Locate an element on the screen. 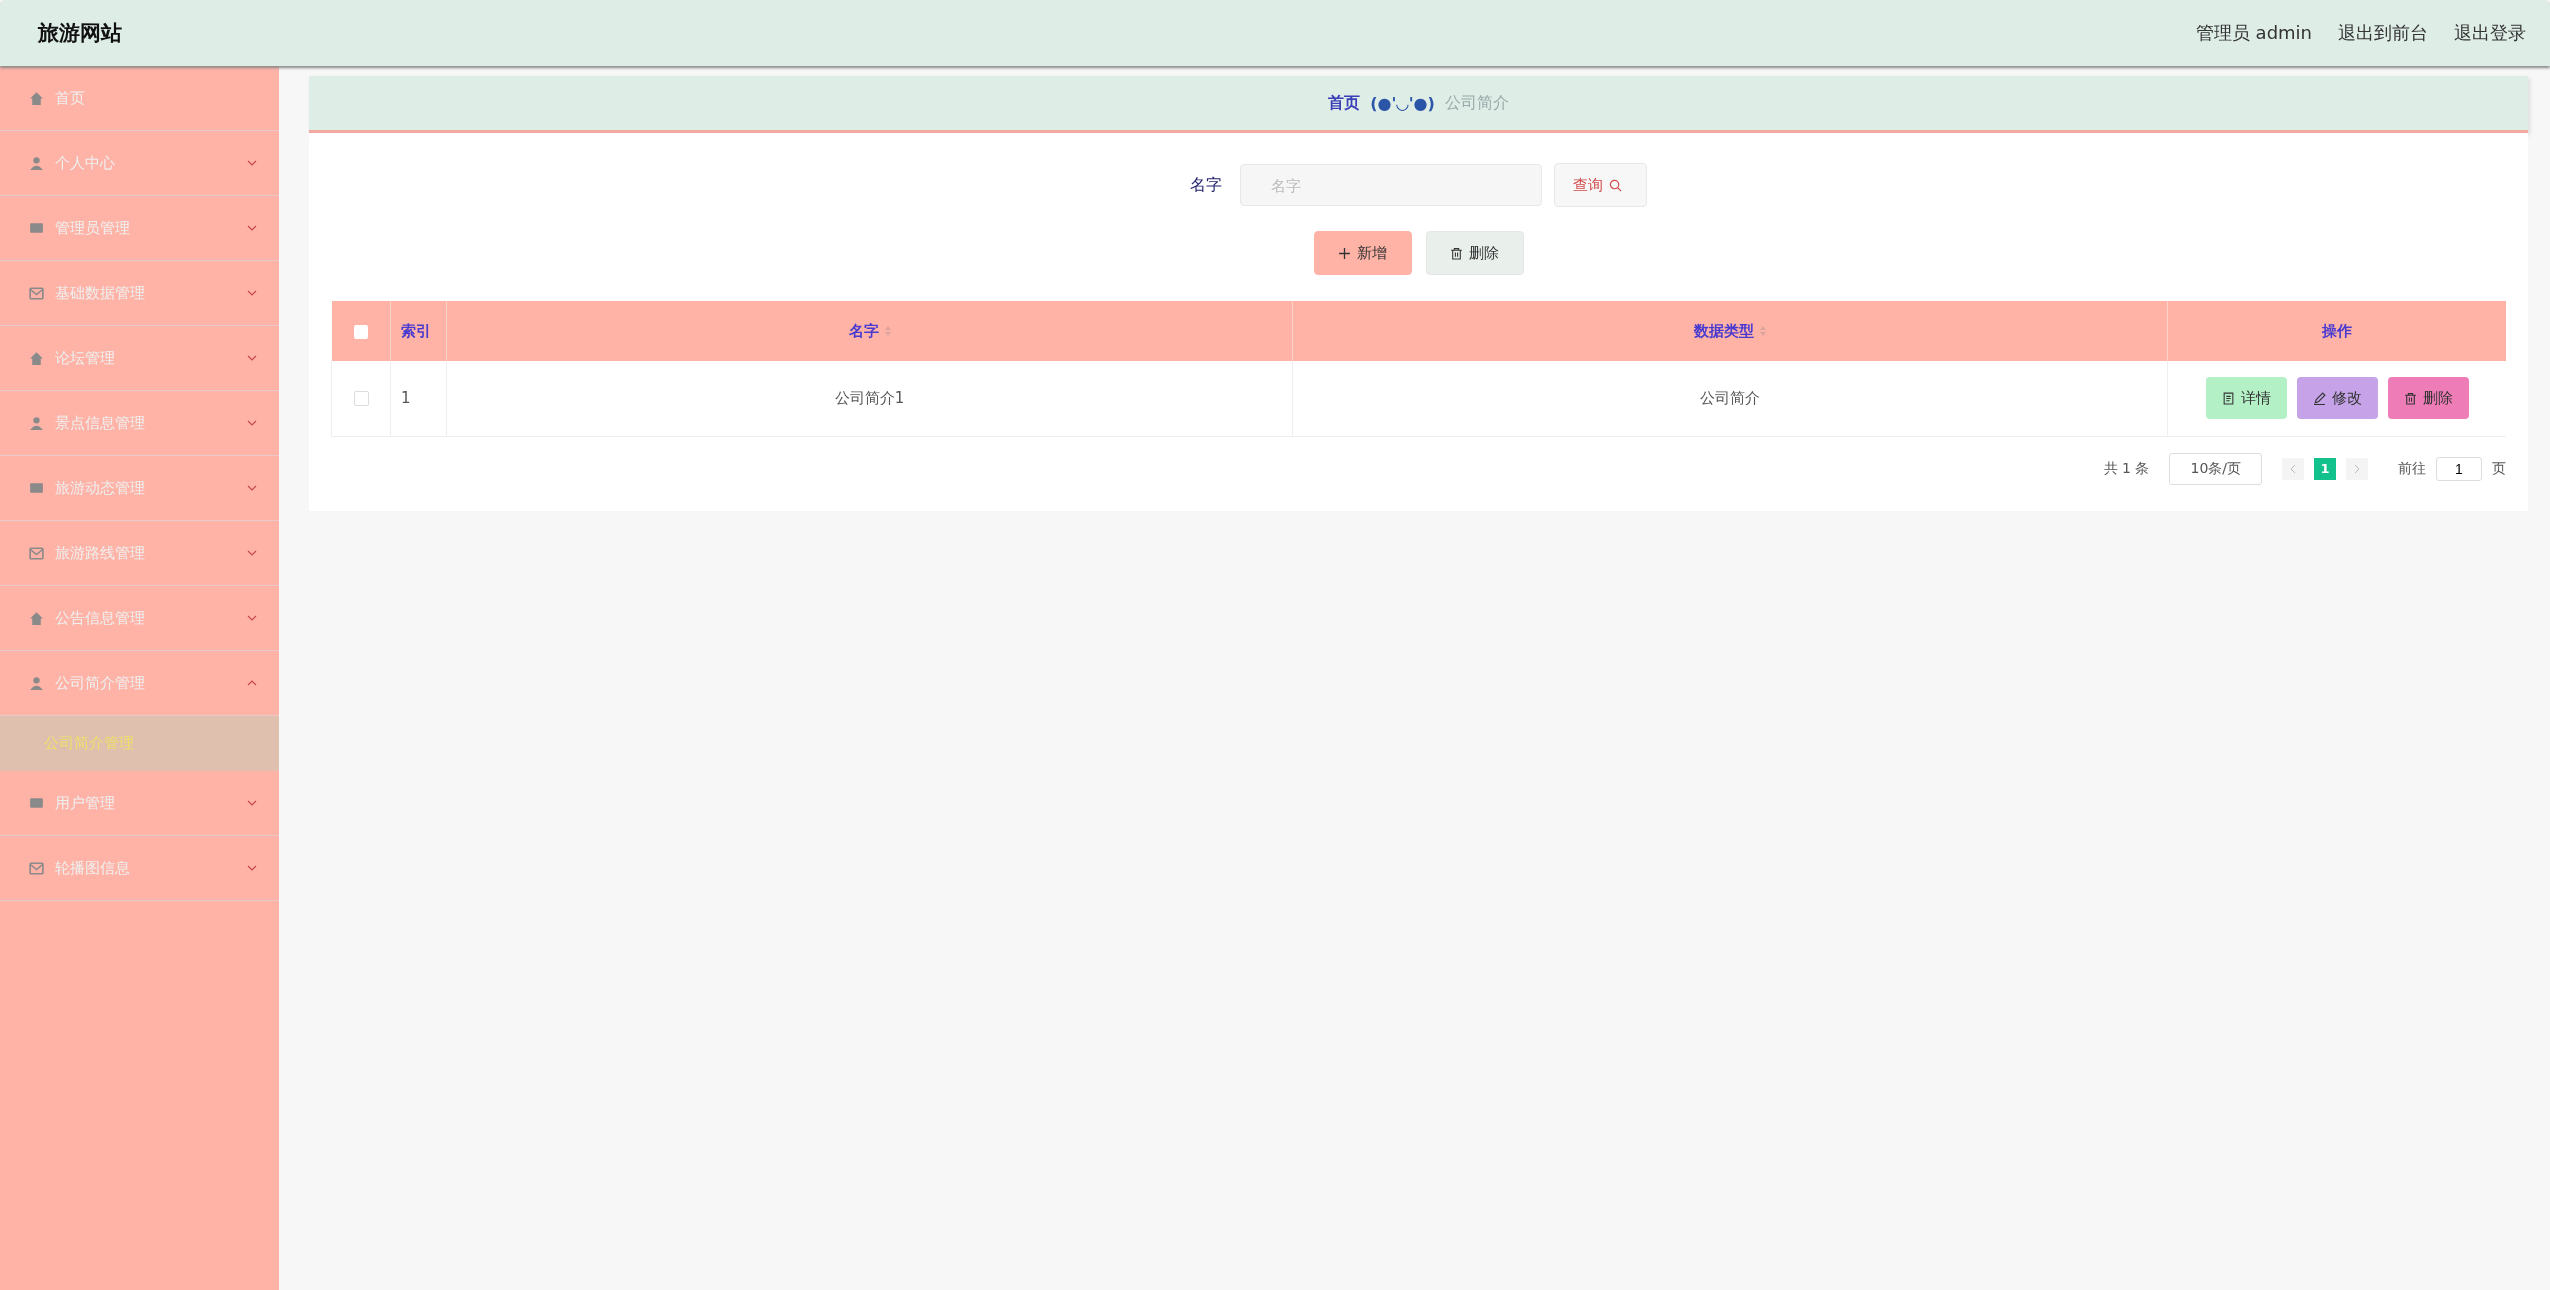 The image size is (2550, 1290). table-cell: 1 is located at coordinates (406, 398).